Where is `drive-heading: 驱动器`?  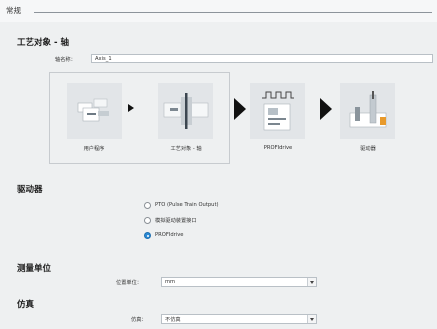 drive-heading: 驱动器 is located at coordinates (30, 190).